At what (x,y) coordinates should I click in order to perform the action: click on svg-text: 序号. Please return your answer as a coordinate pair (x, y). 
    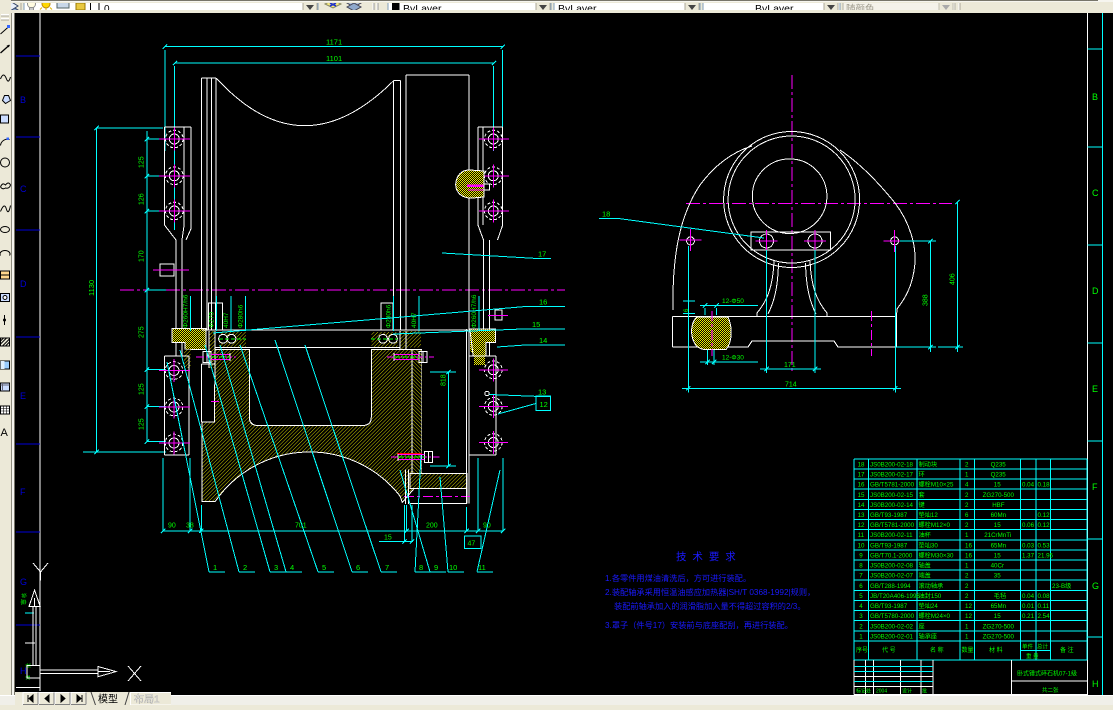
    Looking at the image, I should click on (862, 650).